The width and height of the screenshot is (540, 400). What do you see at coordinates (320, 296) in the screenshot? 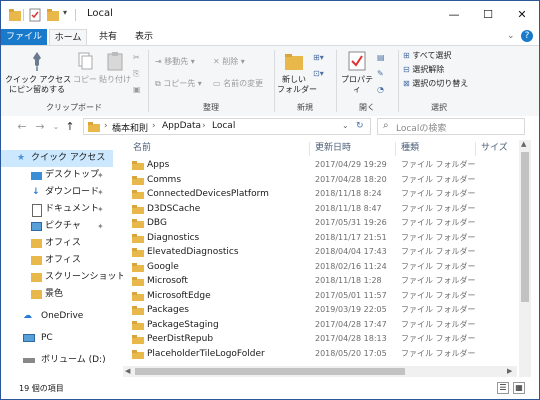
I see `file-row: MicrosoftEdge 2017/05/01 11:57 ファイル フォルダー` at bounding box center [320, 296].